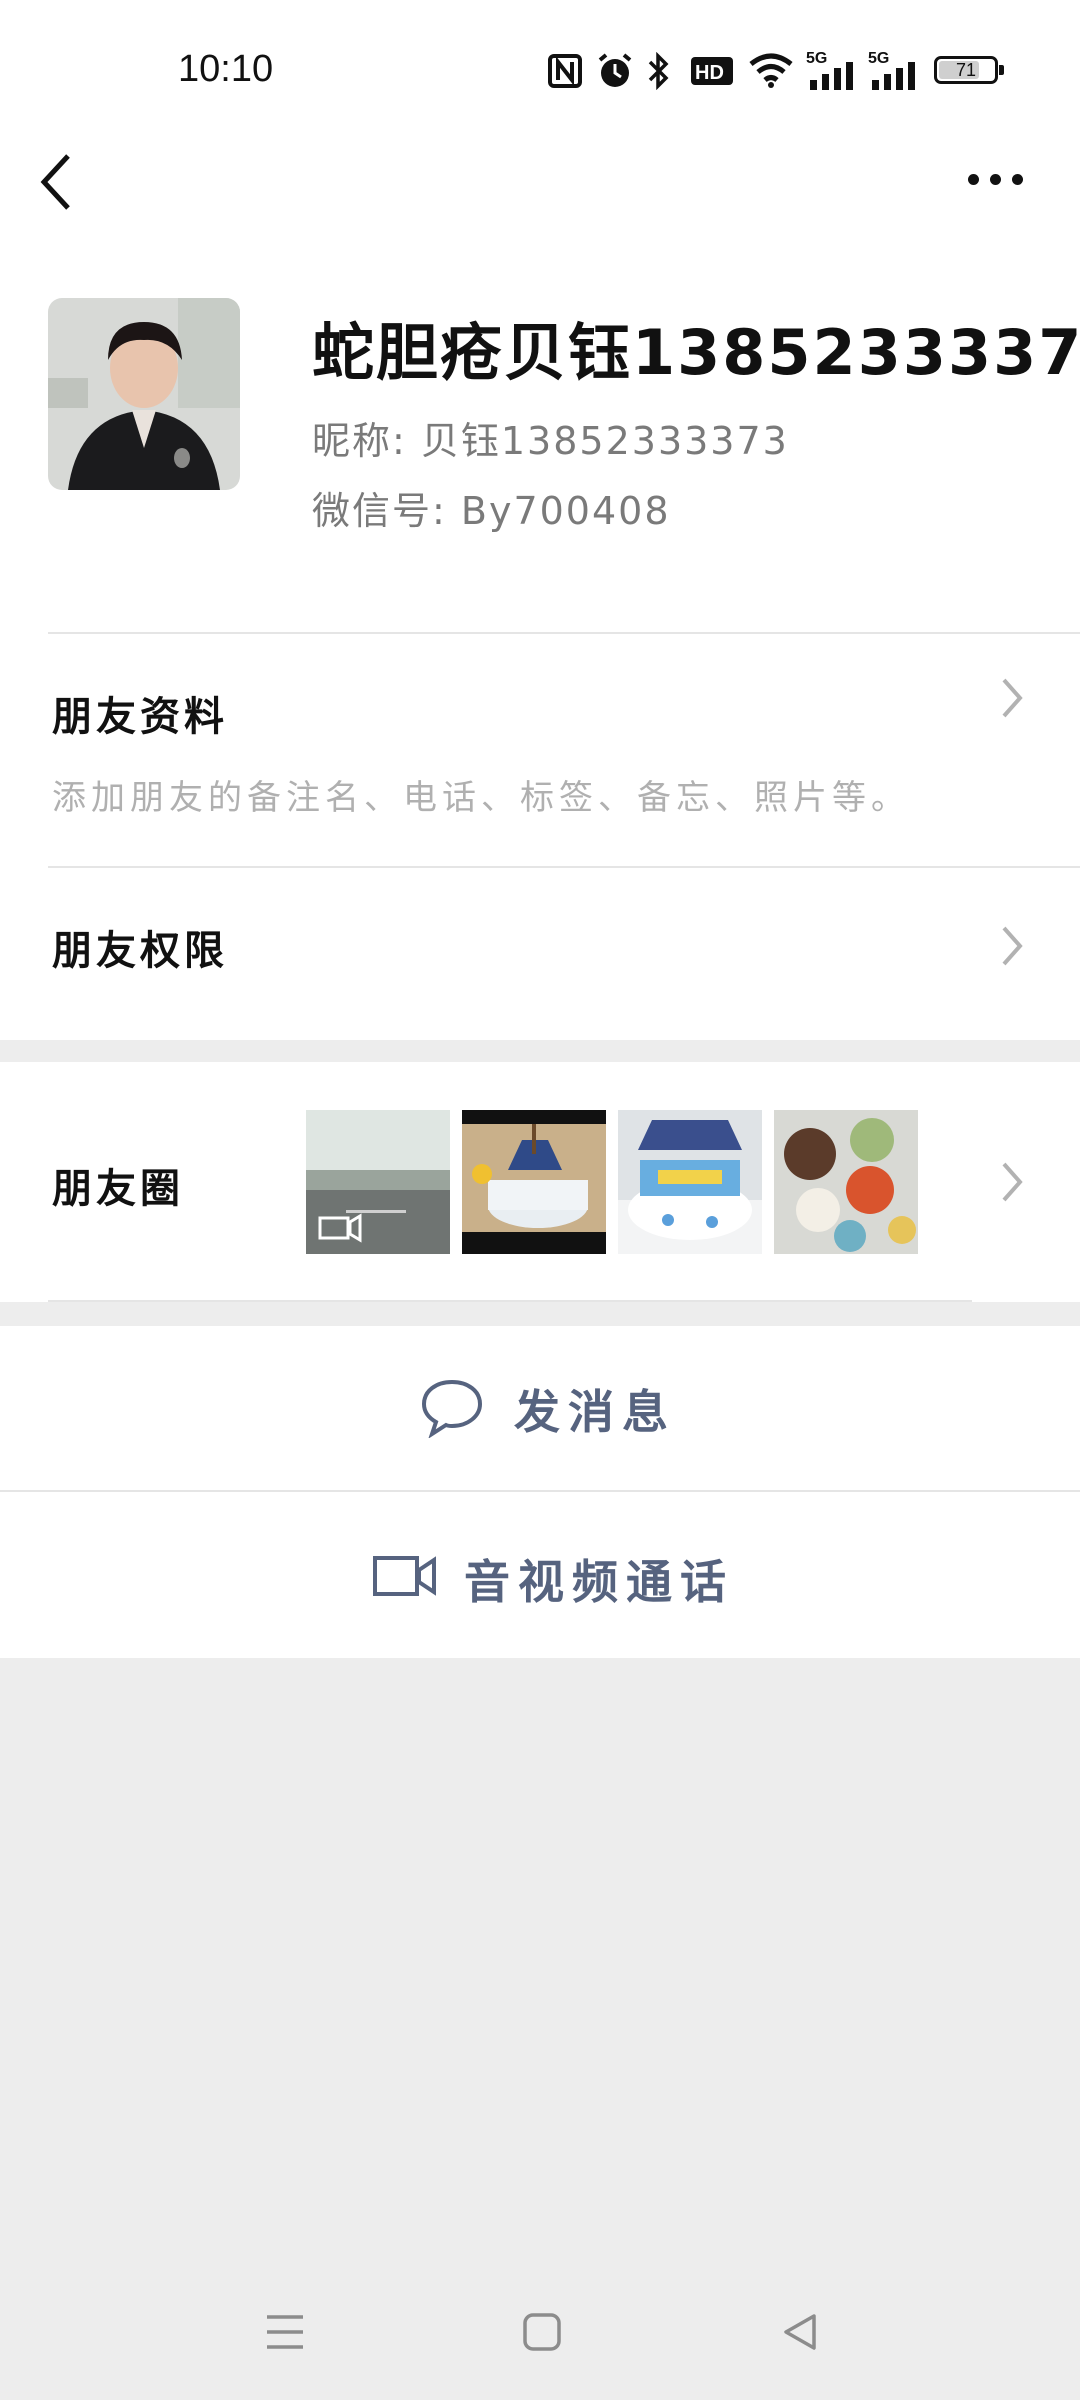 Image resolution: width=1080 pixels, height=2400 pixels. I want to click on more-dots-icon, so click(996, 180).